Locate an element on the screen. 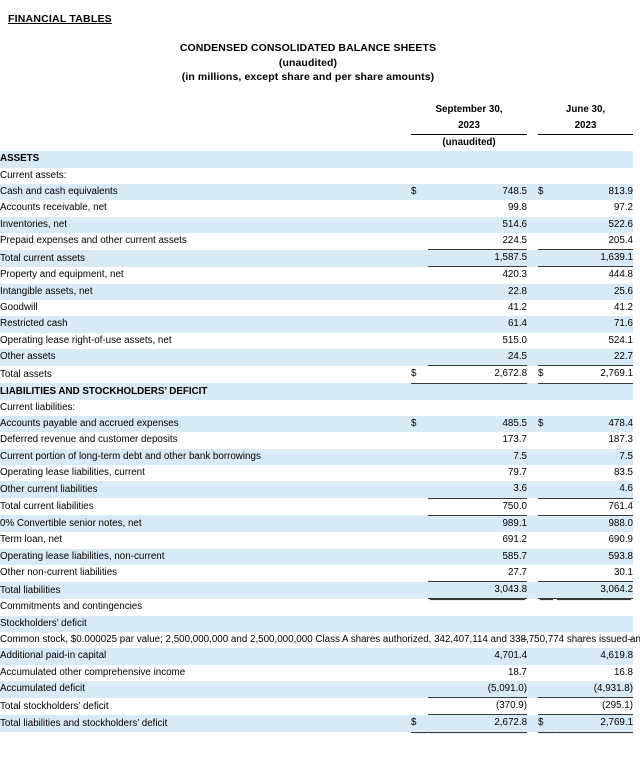 The height and width of the screenshot is (764, 640). table-row: Term loan, net 691.2 690.9 is located at coordinates (316, 540).